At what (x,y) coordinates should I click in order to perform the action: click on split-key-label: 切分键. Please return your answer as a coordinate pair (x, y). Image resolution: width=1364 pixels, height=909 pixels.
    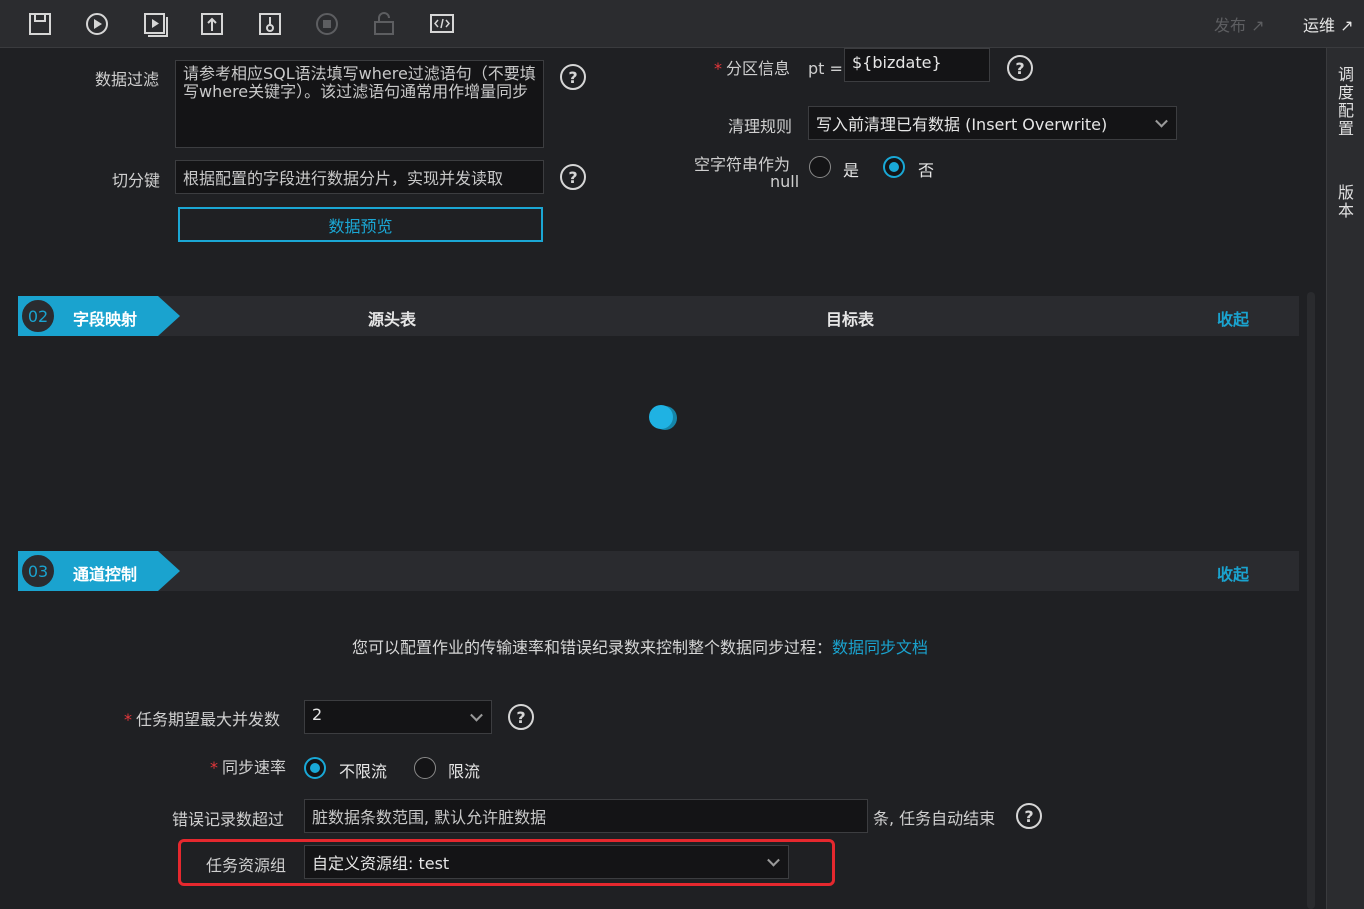
    Looking at the image, I should click on (136, 180).